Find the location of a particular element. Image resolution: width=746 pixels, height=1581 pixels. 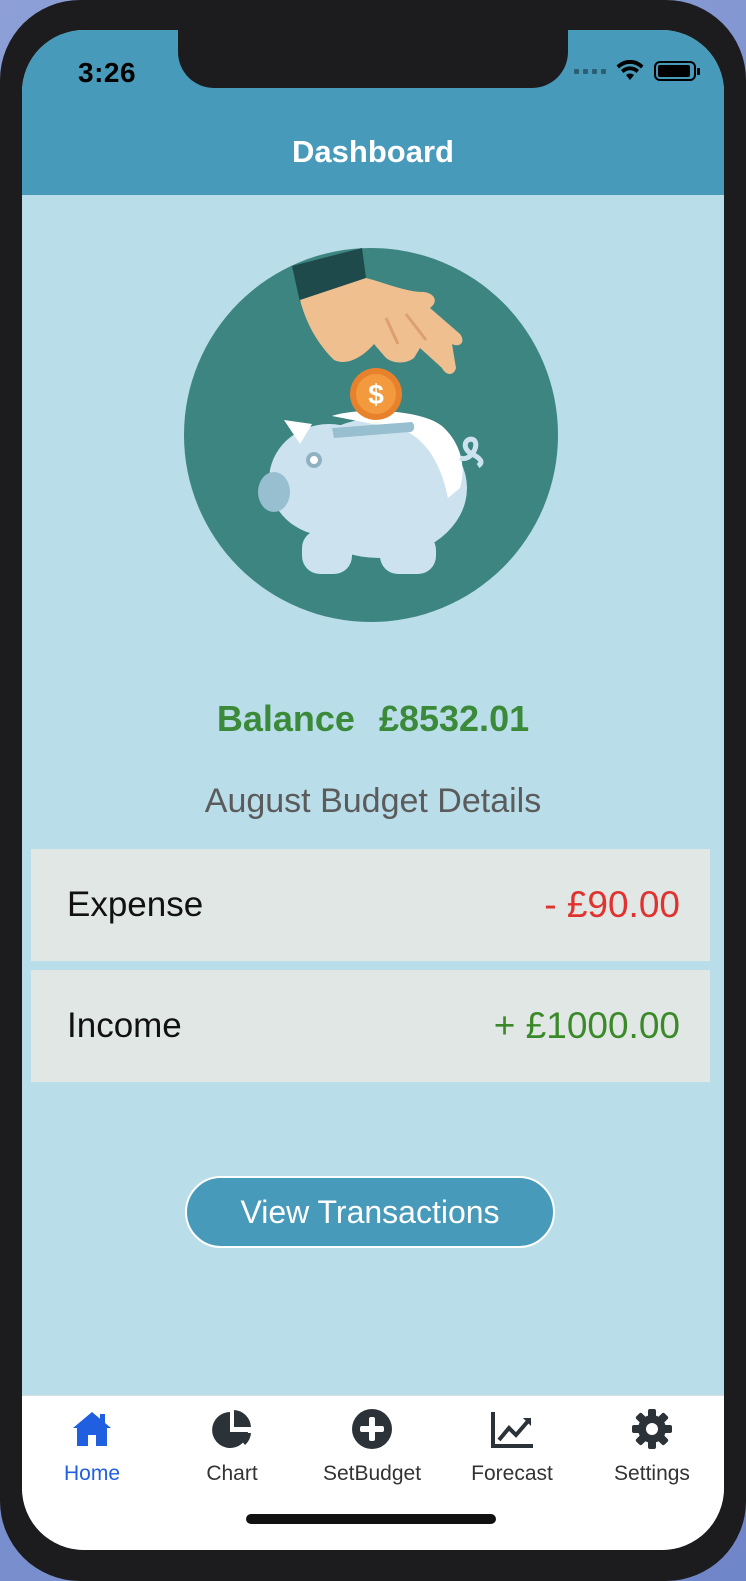

balance-amount: £8532.01 is located at coordinates (454, 718).